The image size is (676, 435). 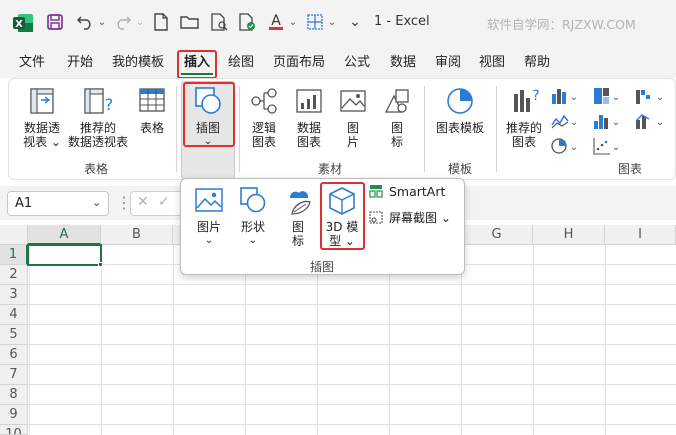 I want to click on 3d-models-label-2: 型 ⌄, so click(x=342, y=241).